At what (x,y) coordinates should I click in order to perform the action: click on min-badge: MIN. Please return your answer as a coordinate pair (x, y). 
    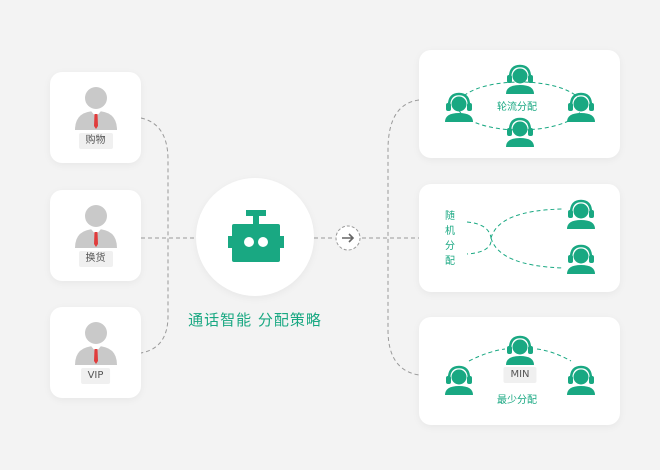
    Looking at the image, I should click on (520, 375).